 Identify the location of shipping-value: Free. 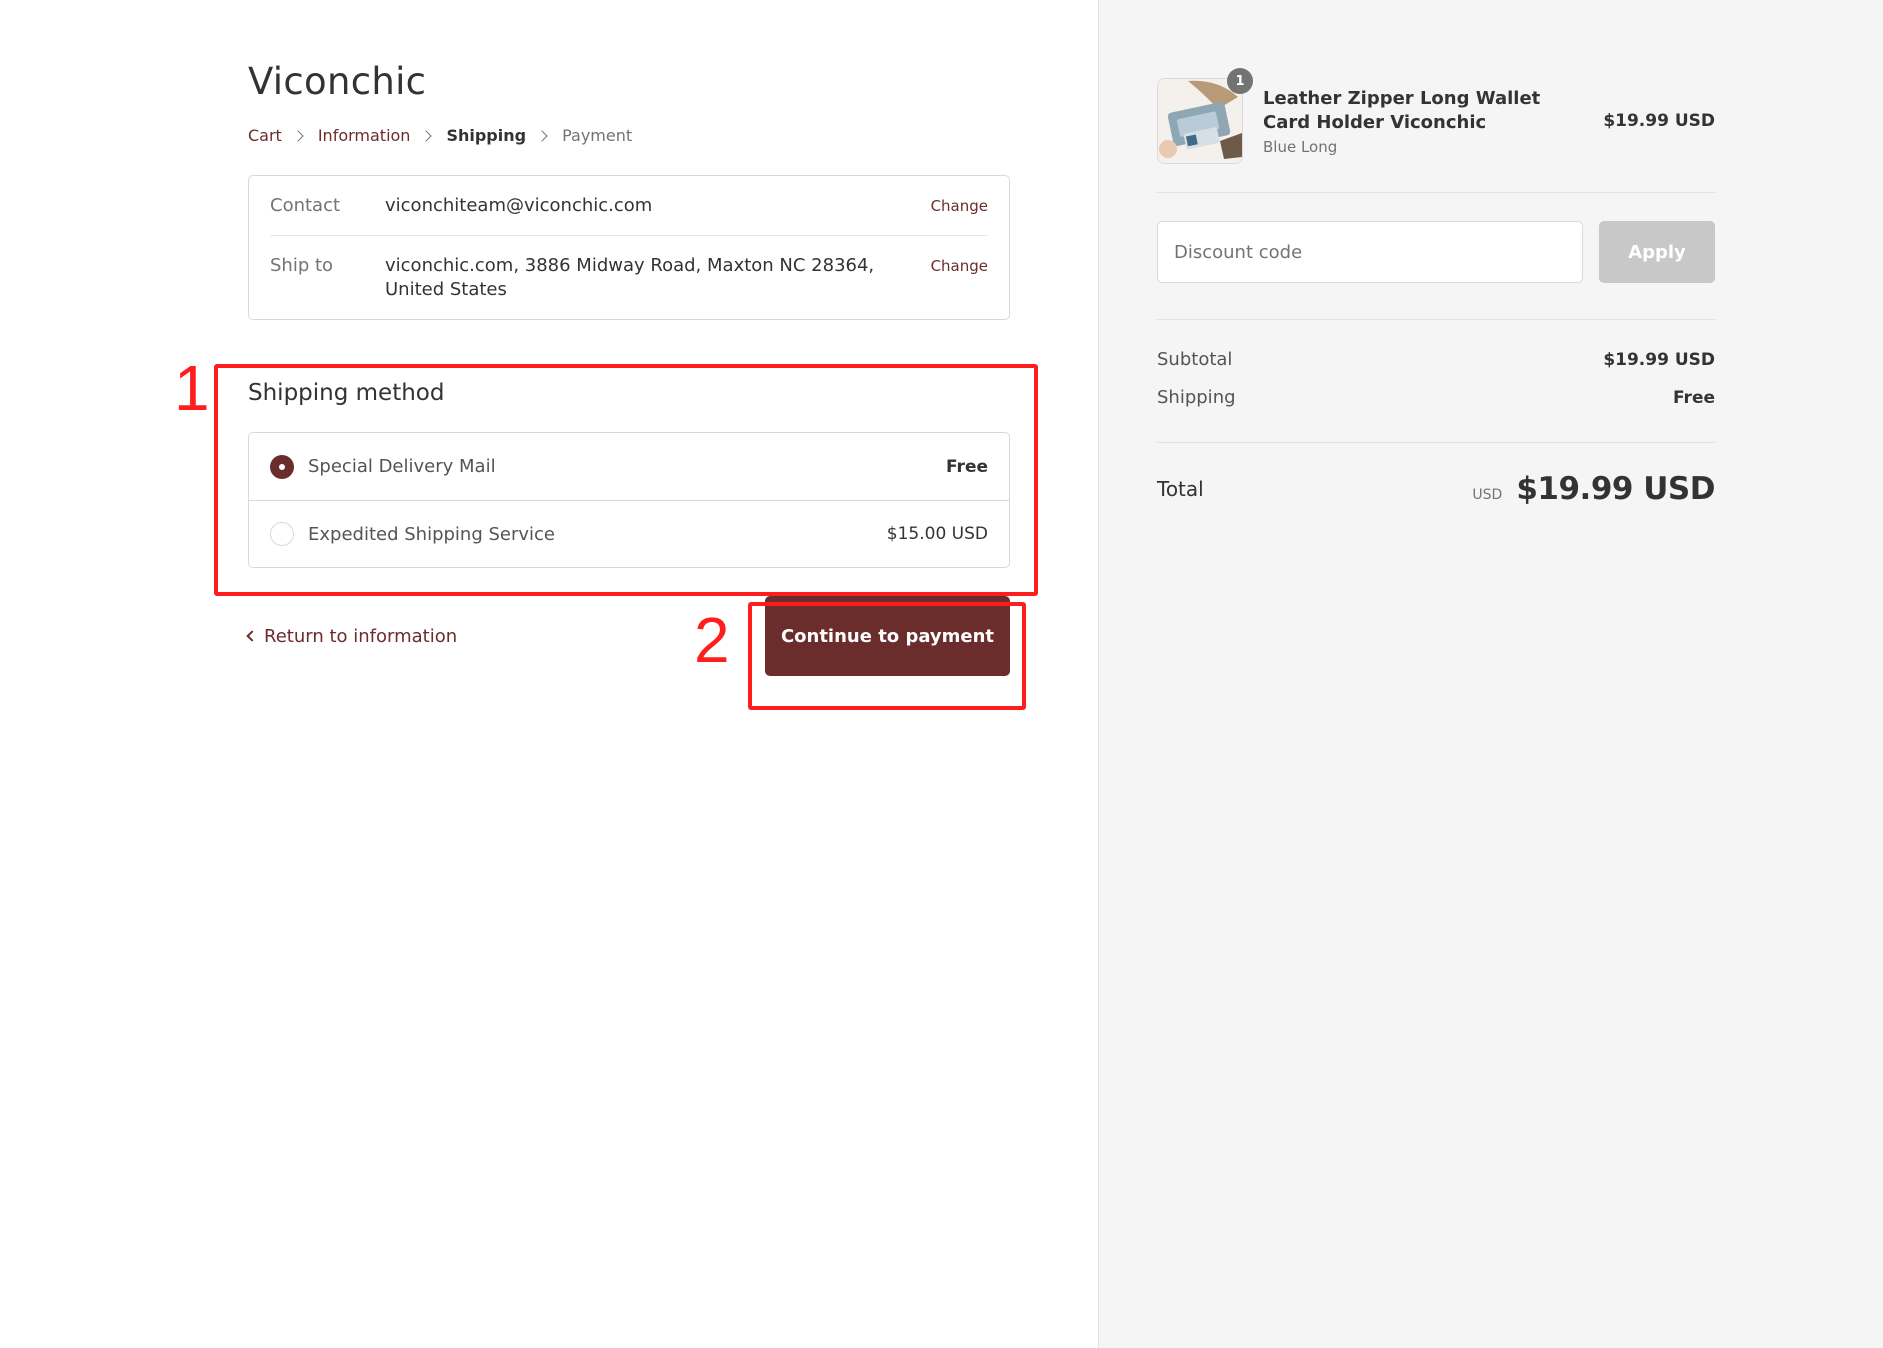
(1694, 398).